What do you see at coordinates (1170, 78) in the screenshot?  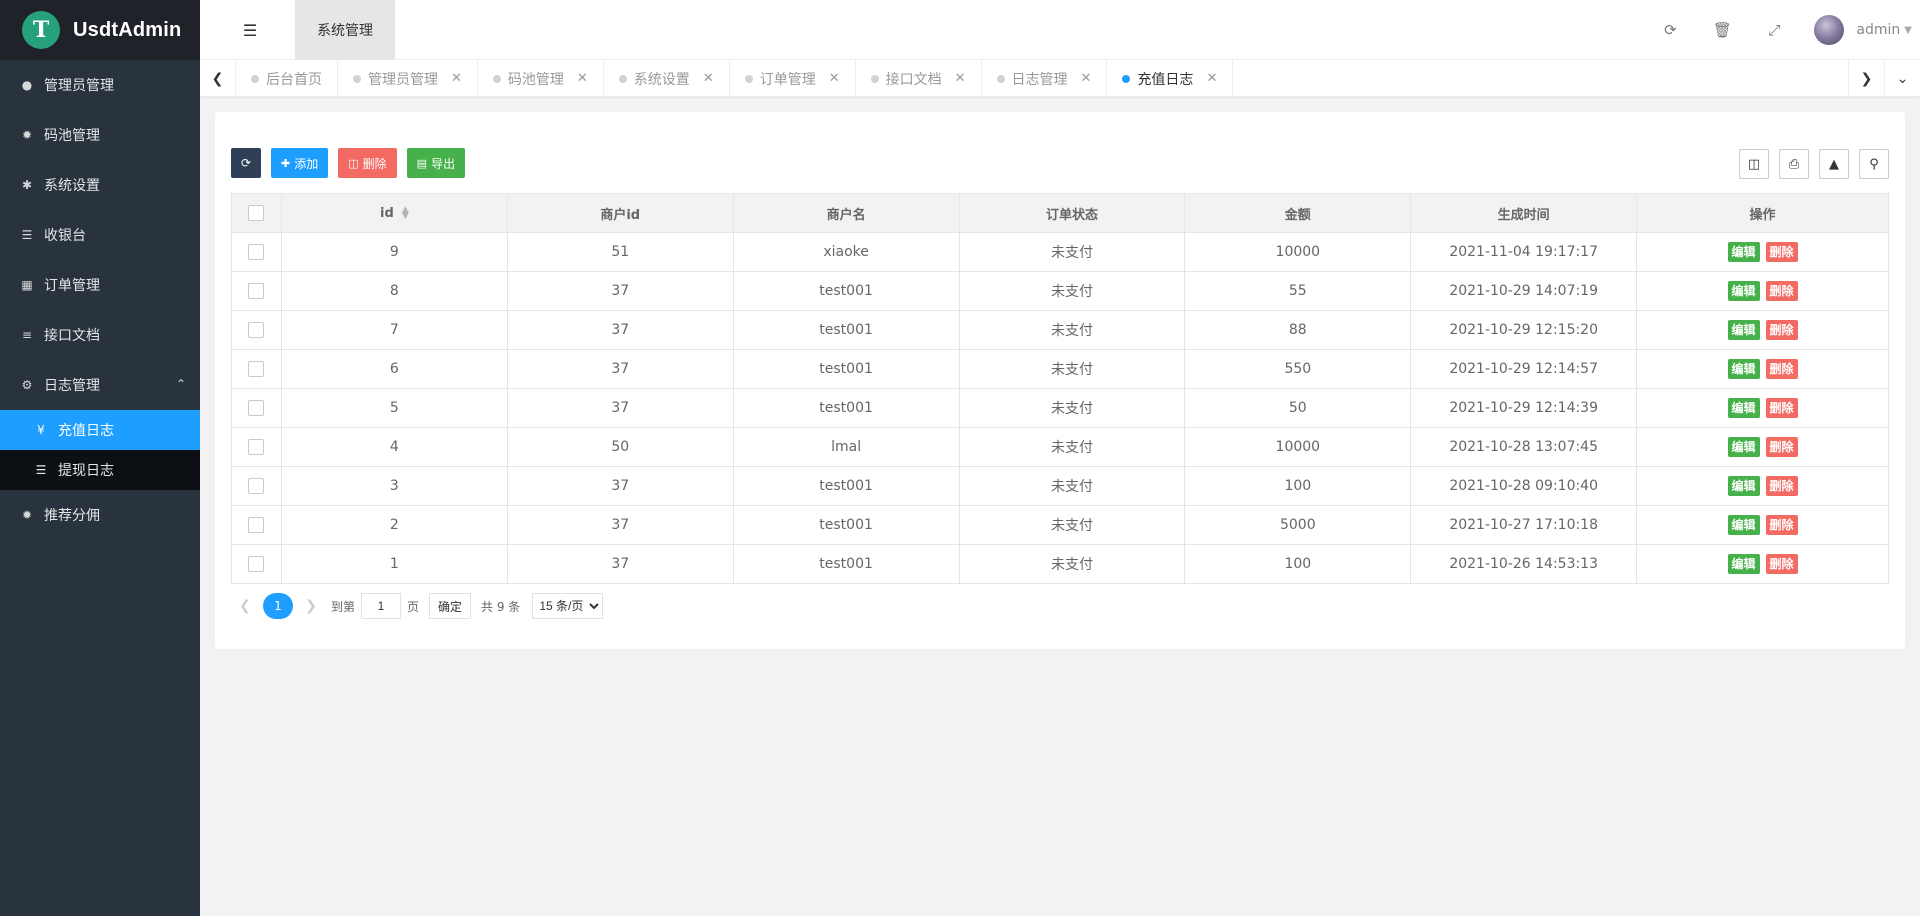 I see `tab-recharge-log: 充值日志 ✕` at bounding box center [1170, 78].